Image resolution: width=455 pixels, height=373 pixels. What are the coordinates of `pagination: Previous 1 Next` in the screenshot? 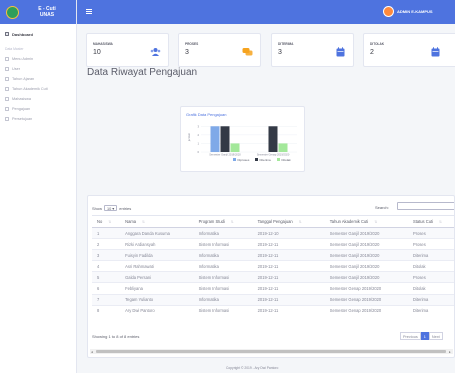 It's located at (421, 336).